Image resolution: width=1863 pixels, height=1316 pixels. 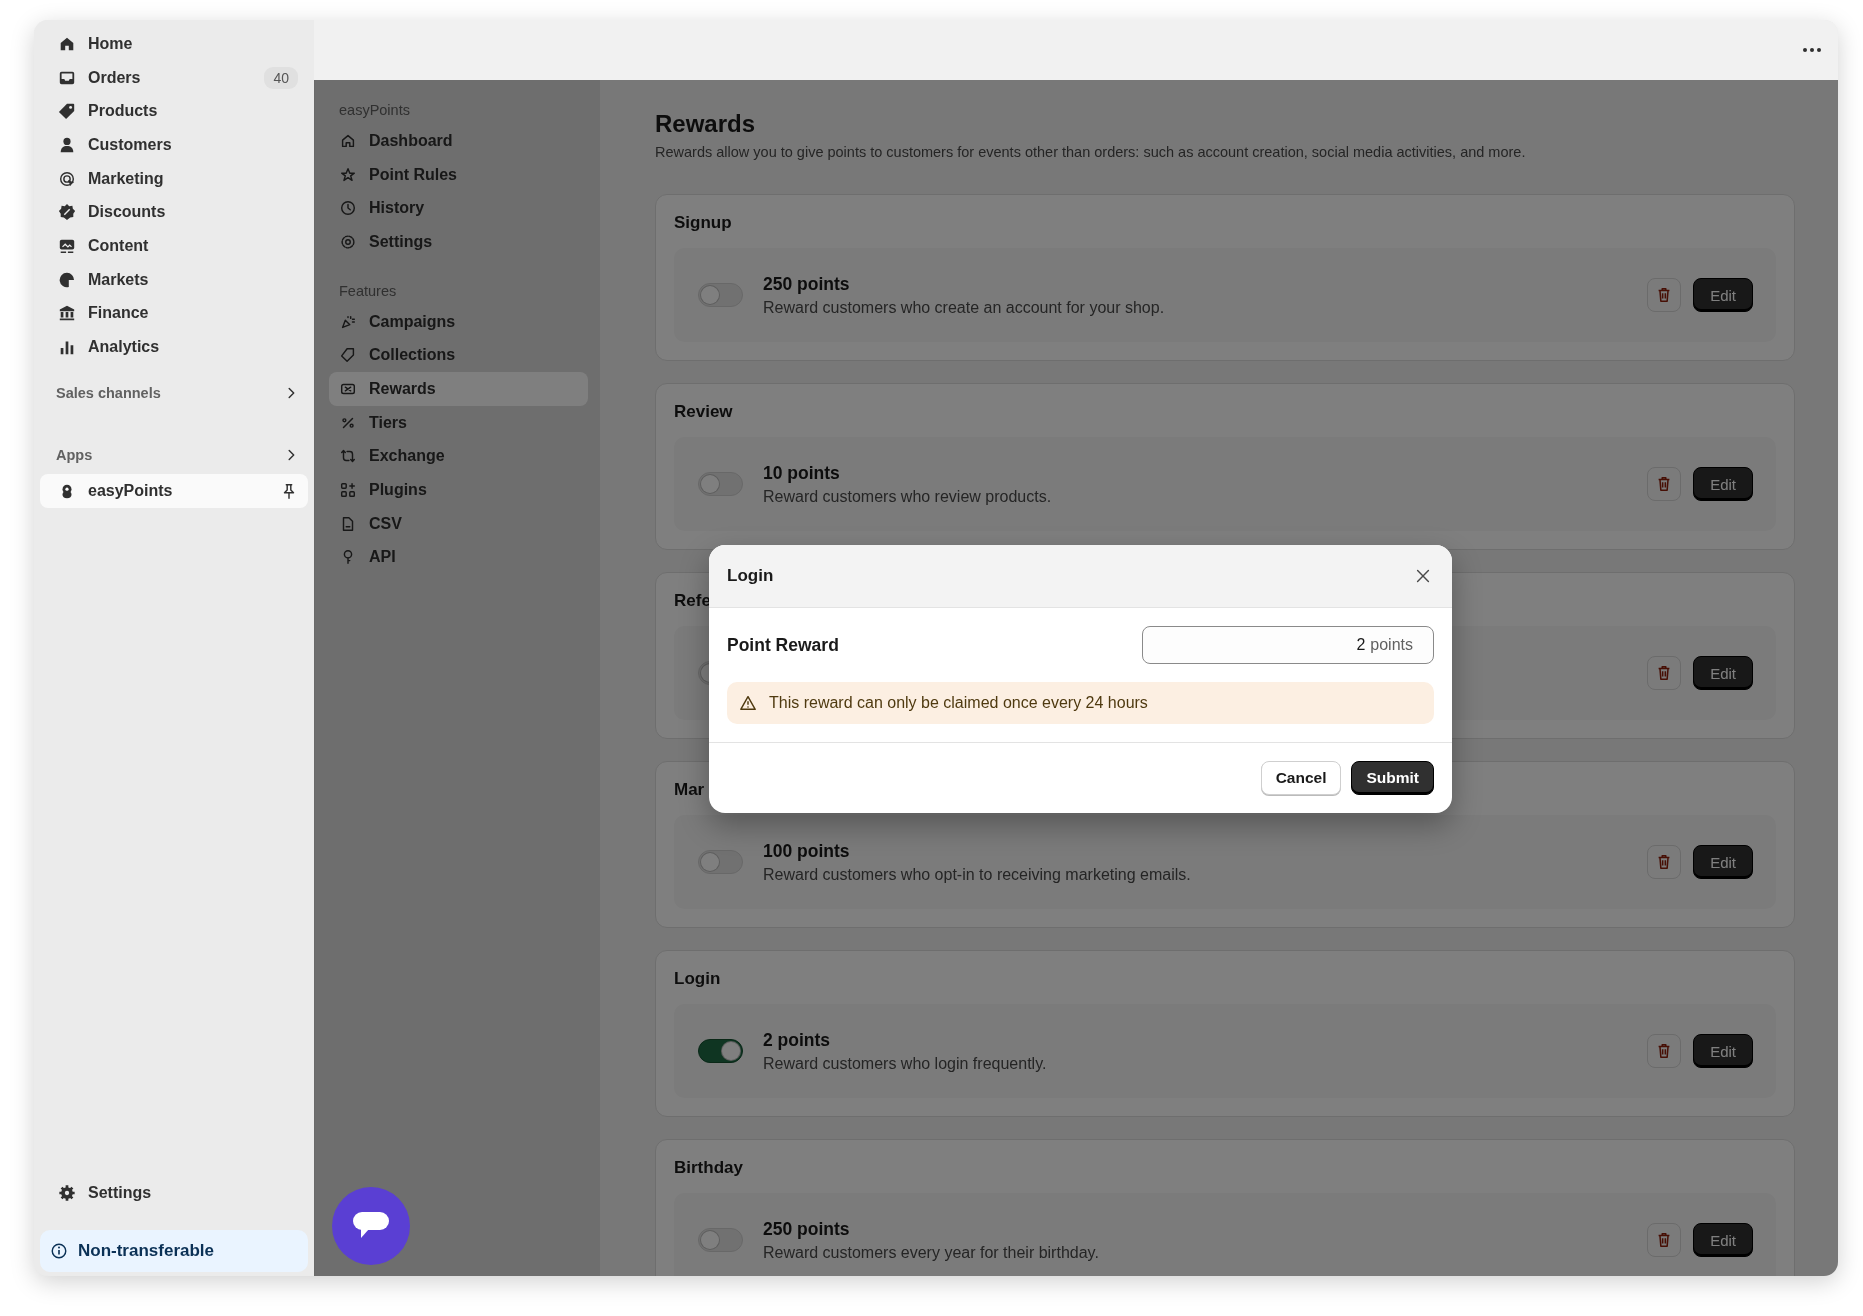 What do you see at coordinates (458, 456) in the screenshot?
I see `nav-item: Exchange` at bounding box center [458, 456].